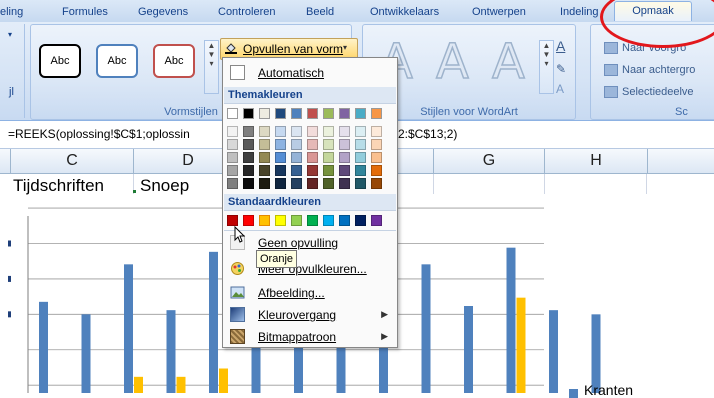 The image size is (714, 398). Describe the element at coordinates (163, 12) in the screenshot. I see `tab-gegevens: Gegevens` at that location.